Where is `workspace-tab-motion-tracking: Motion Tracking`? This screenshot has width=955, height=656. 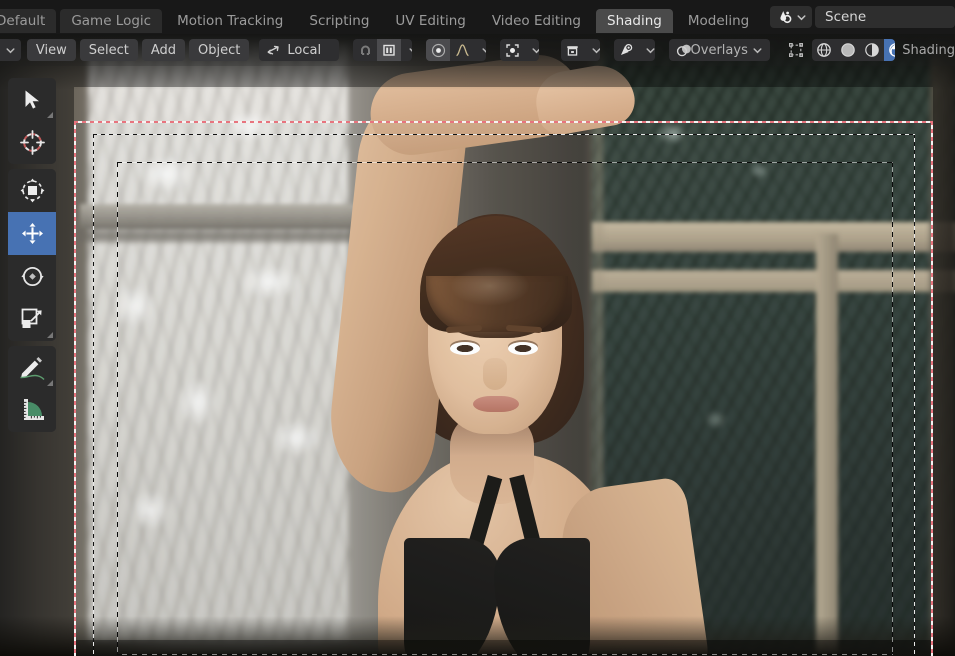
workspace-tab-motion-tracking: Motion Tracking is located at coordinates (230, 21).